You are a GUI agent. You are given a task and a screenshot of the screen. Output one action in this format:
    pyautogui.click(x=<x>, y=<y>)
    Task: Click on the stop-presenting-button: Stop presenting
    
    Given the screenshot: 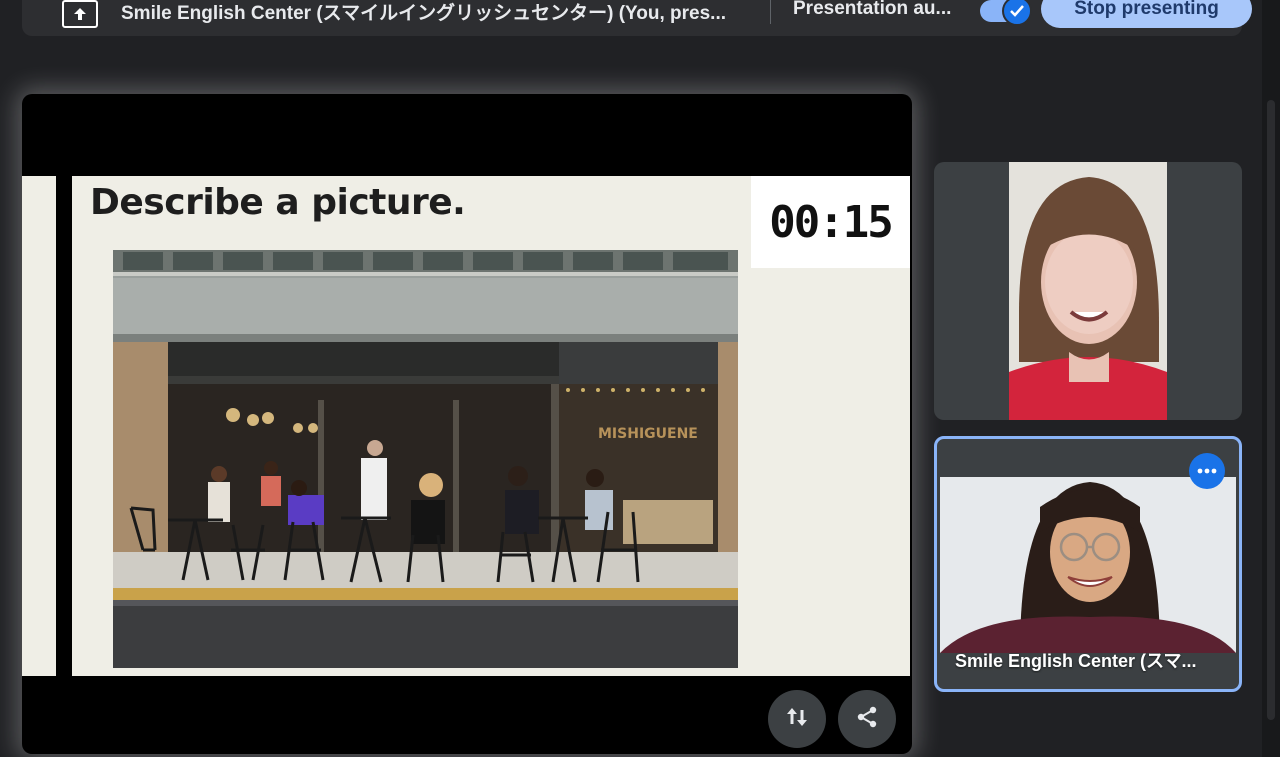 What is the action you would take?
    pyautogui.click(x=1146, y=14)
    